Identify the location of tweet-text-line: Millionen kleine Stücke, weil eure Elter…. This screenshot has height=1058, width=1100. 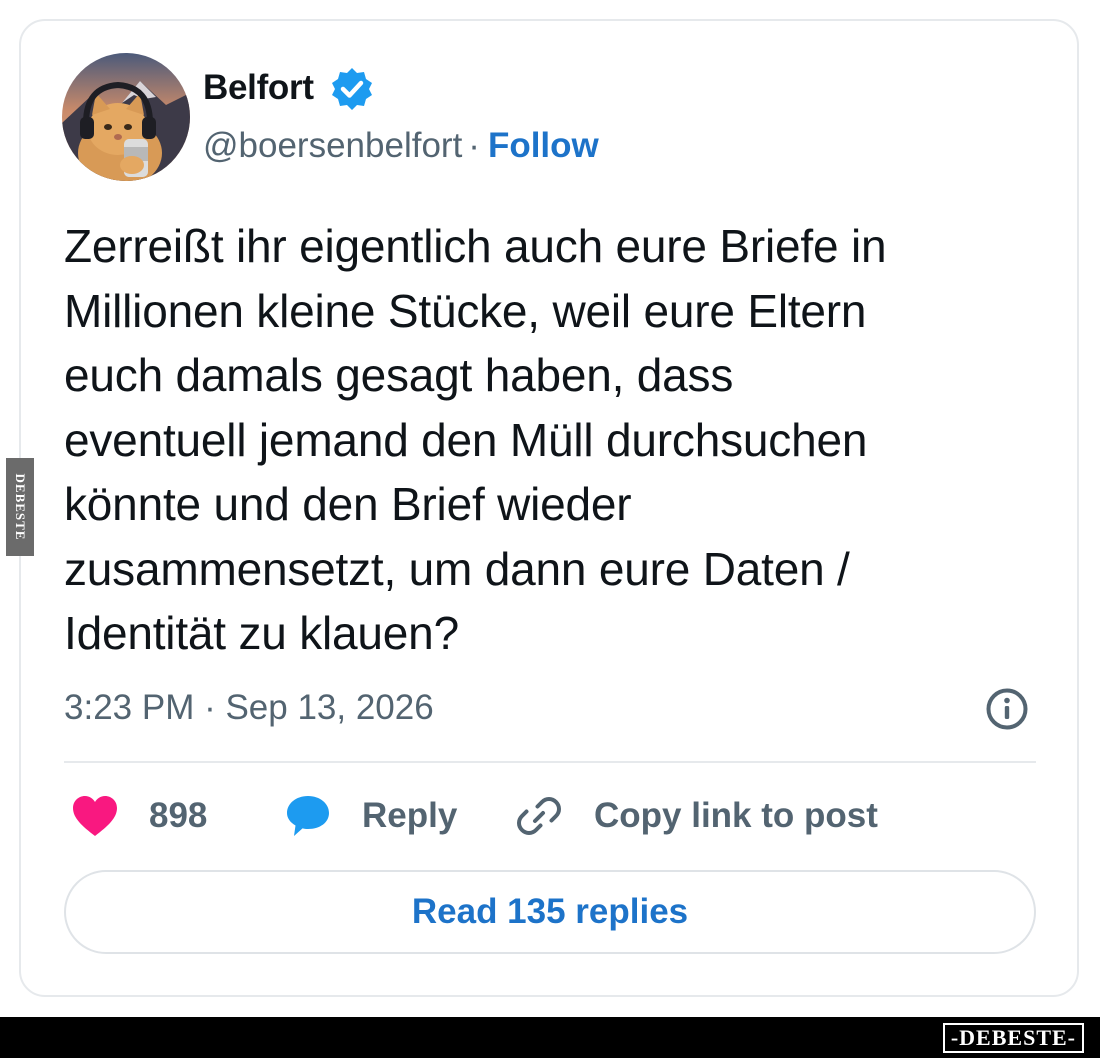
(465, 310).